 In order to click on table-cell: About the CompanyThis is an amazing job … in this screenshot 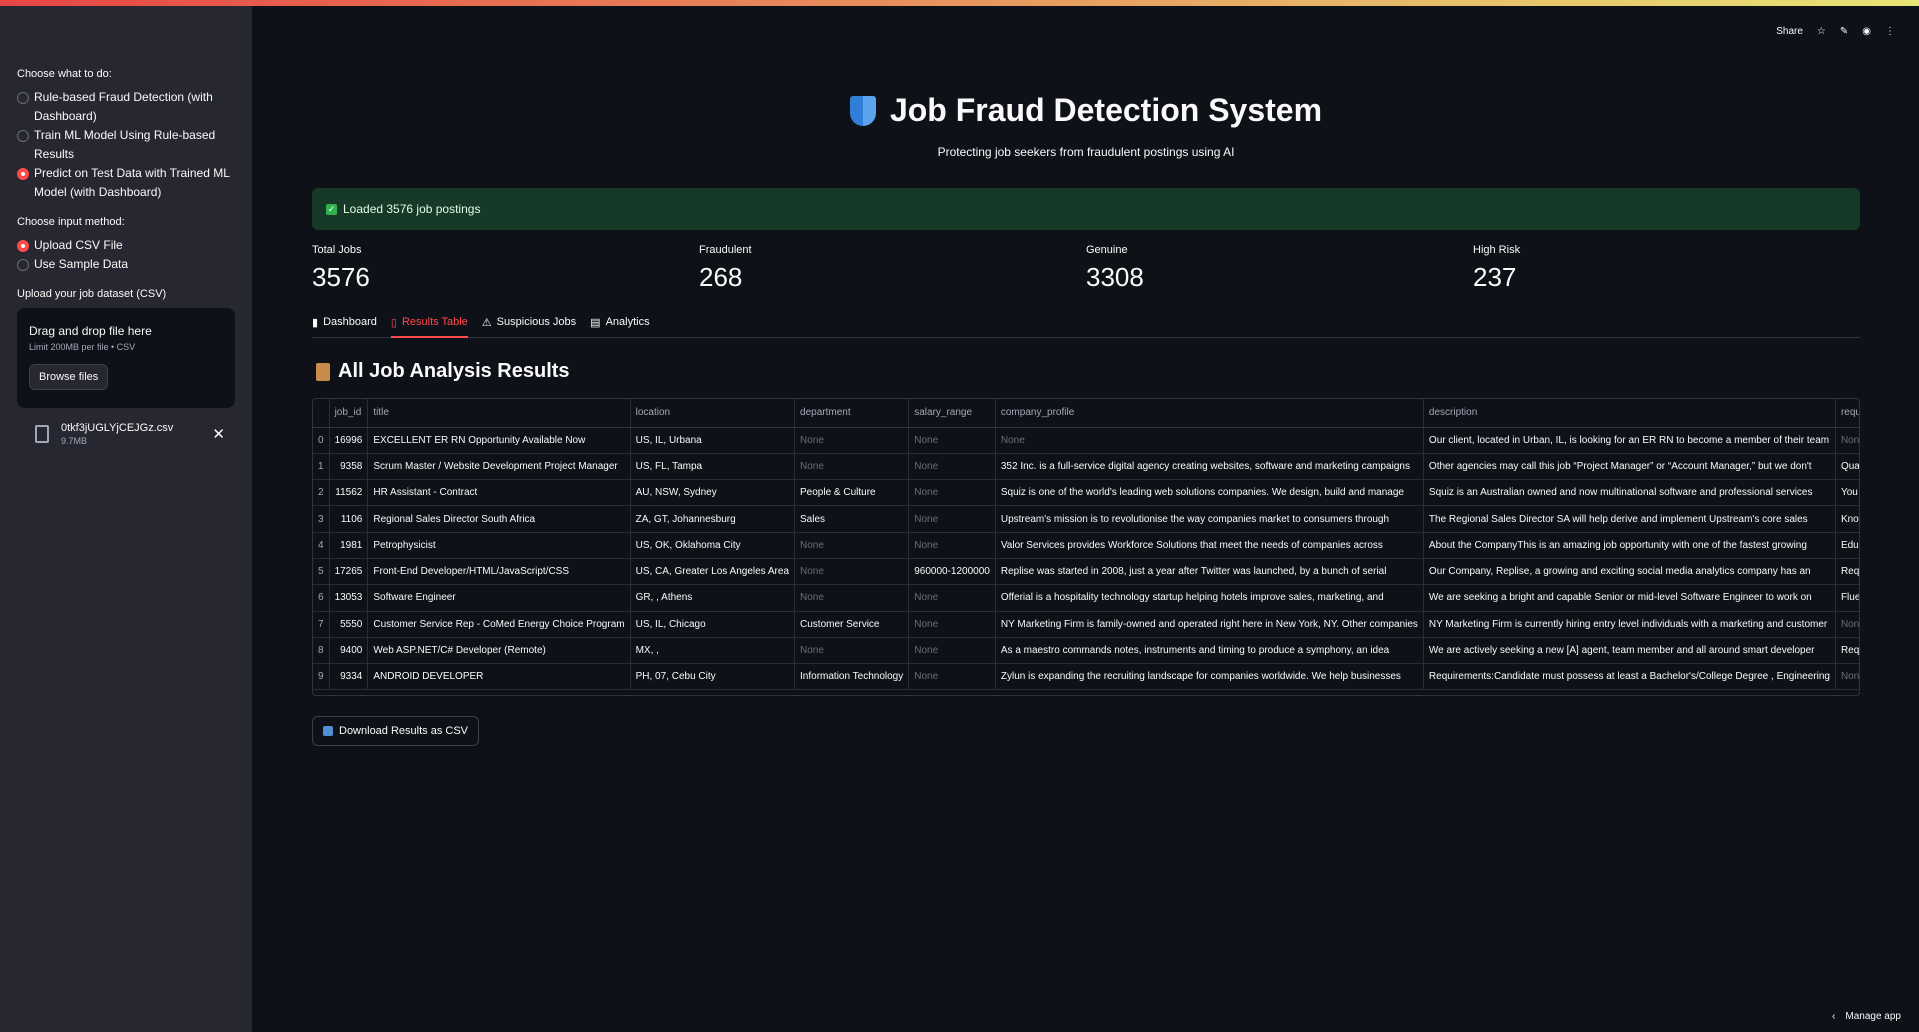, I will do `click(1629, 545)`.